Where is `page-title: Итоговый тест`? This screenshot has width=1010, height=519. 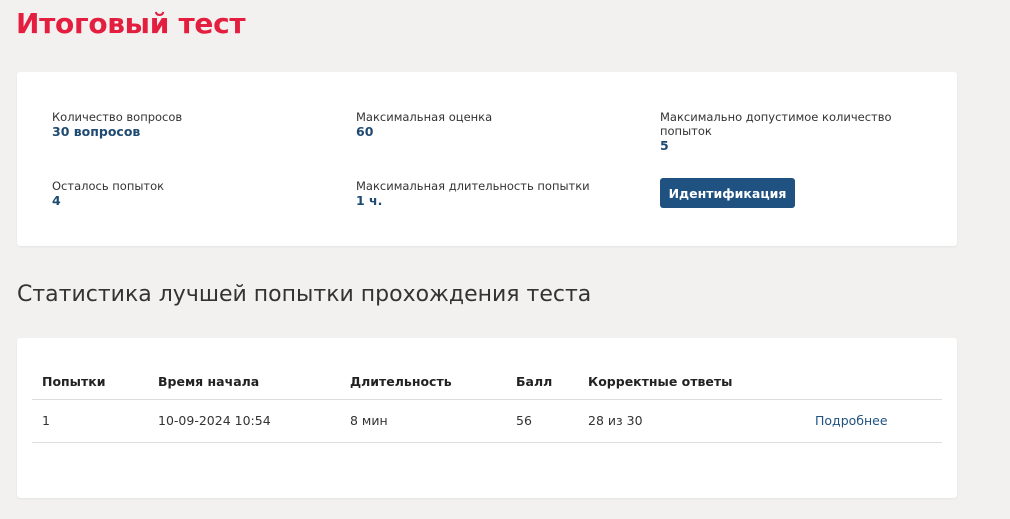 page-title: Итоговый тест is located at coordinates (131, 23).